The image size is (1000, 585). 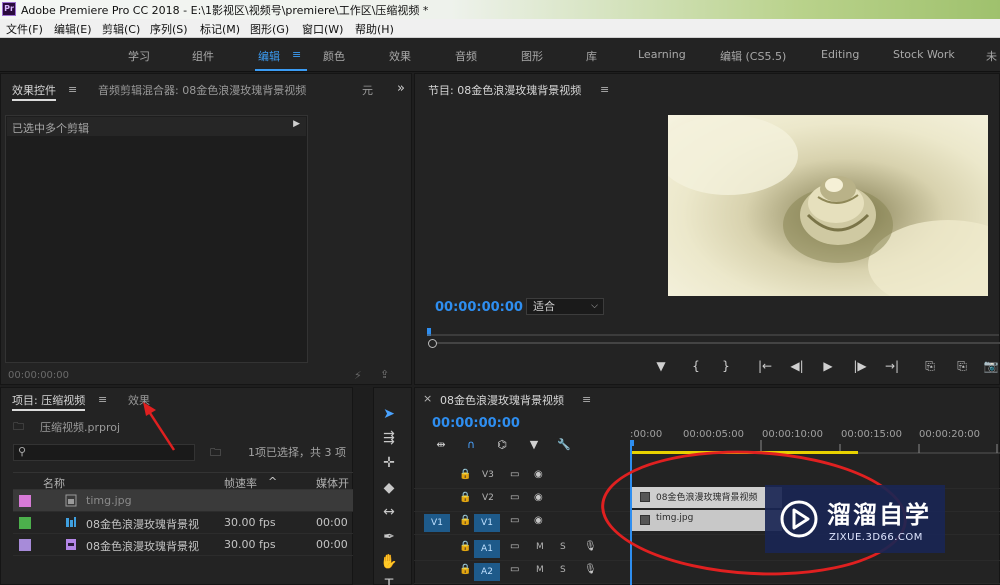 I want to click on overflow-tabs-icon: », so click(x=401, y=88).